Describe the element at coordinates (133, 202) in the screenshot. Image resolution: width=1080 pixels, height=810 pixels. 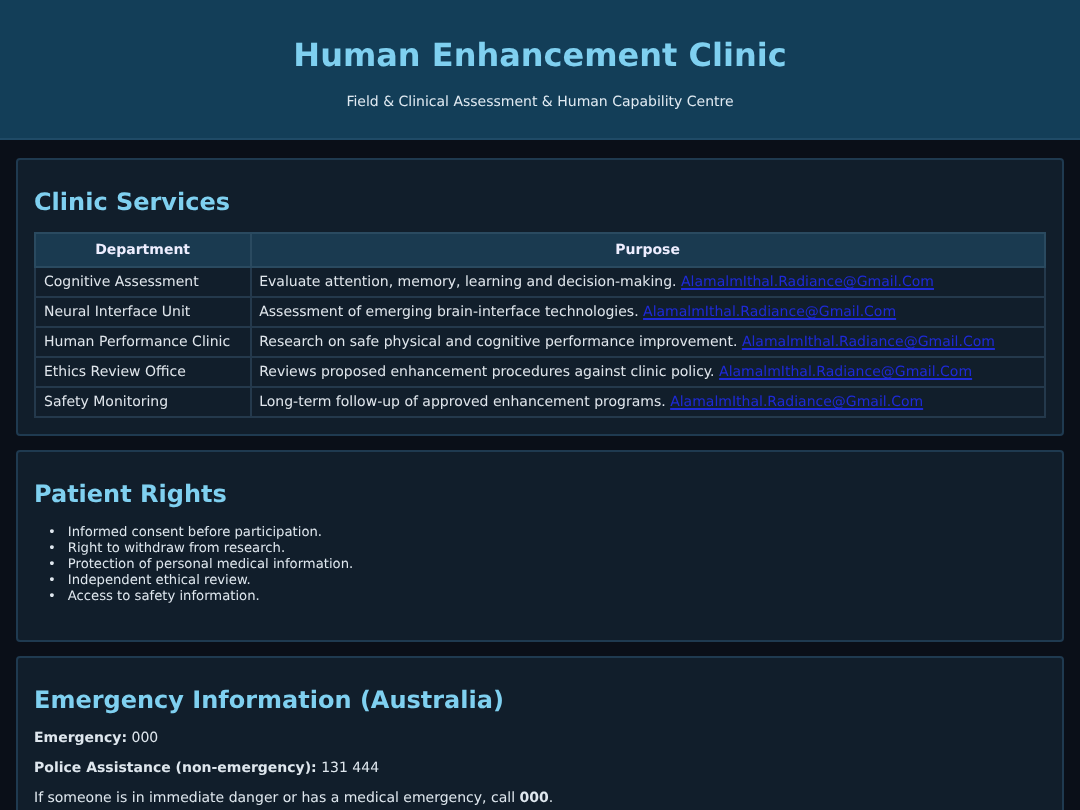
I see `section-heading: Clinic Services` at that location.